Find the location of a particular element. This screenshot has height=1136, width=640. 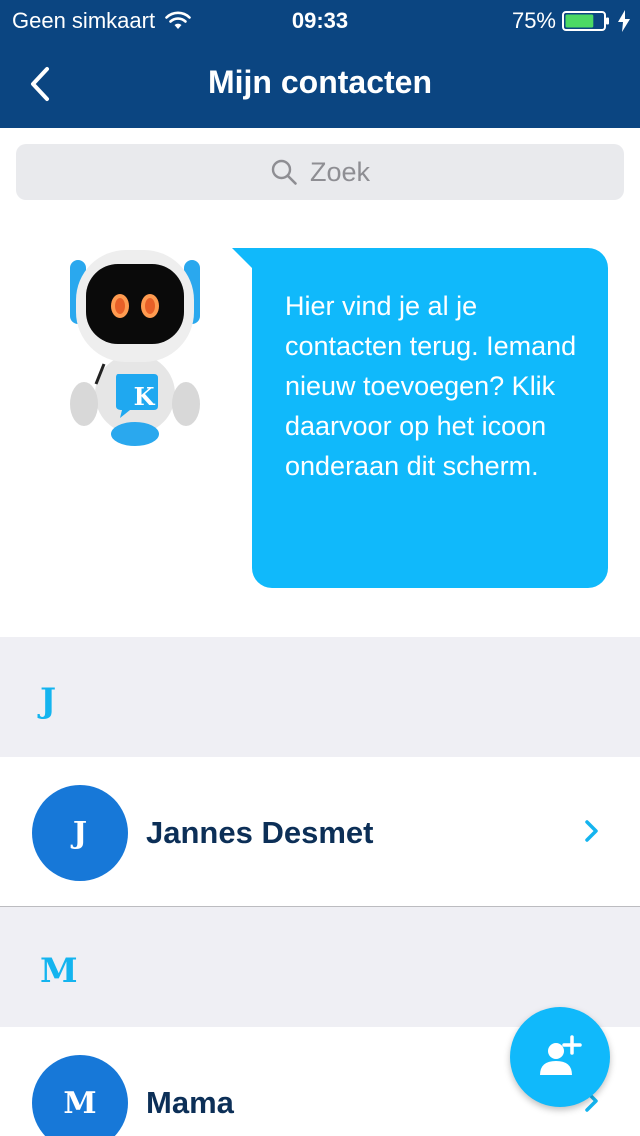

nav-bar: Mijn contacten is located at coordinates (320, 84).